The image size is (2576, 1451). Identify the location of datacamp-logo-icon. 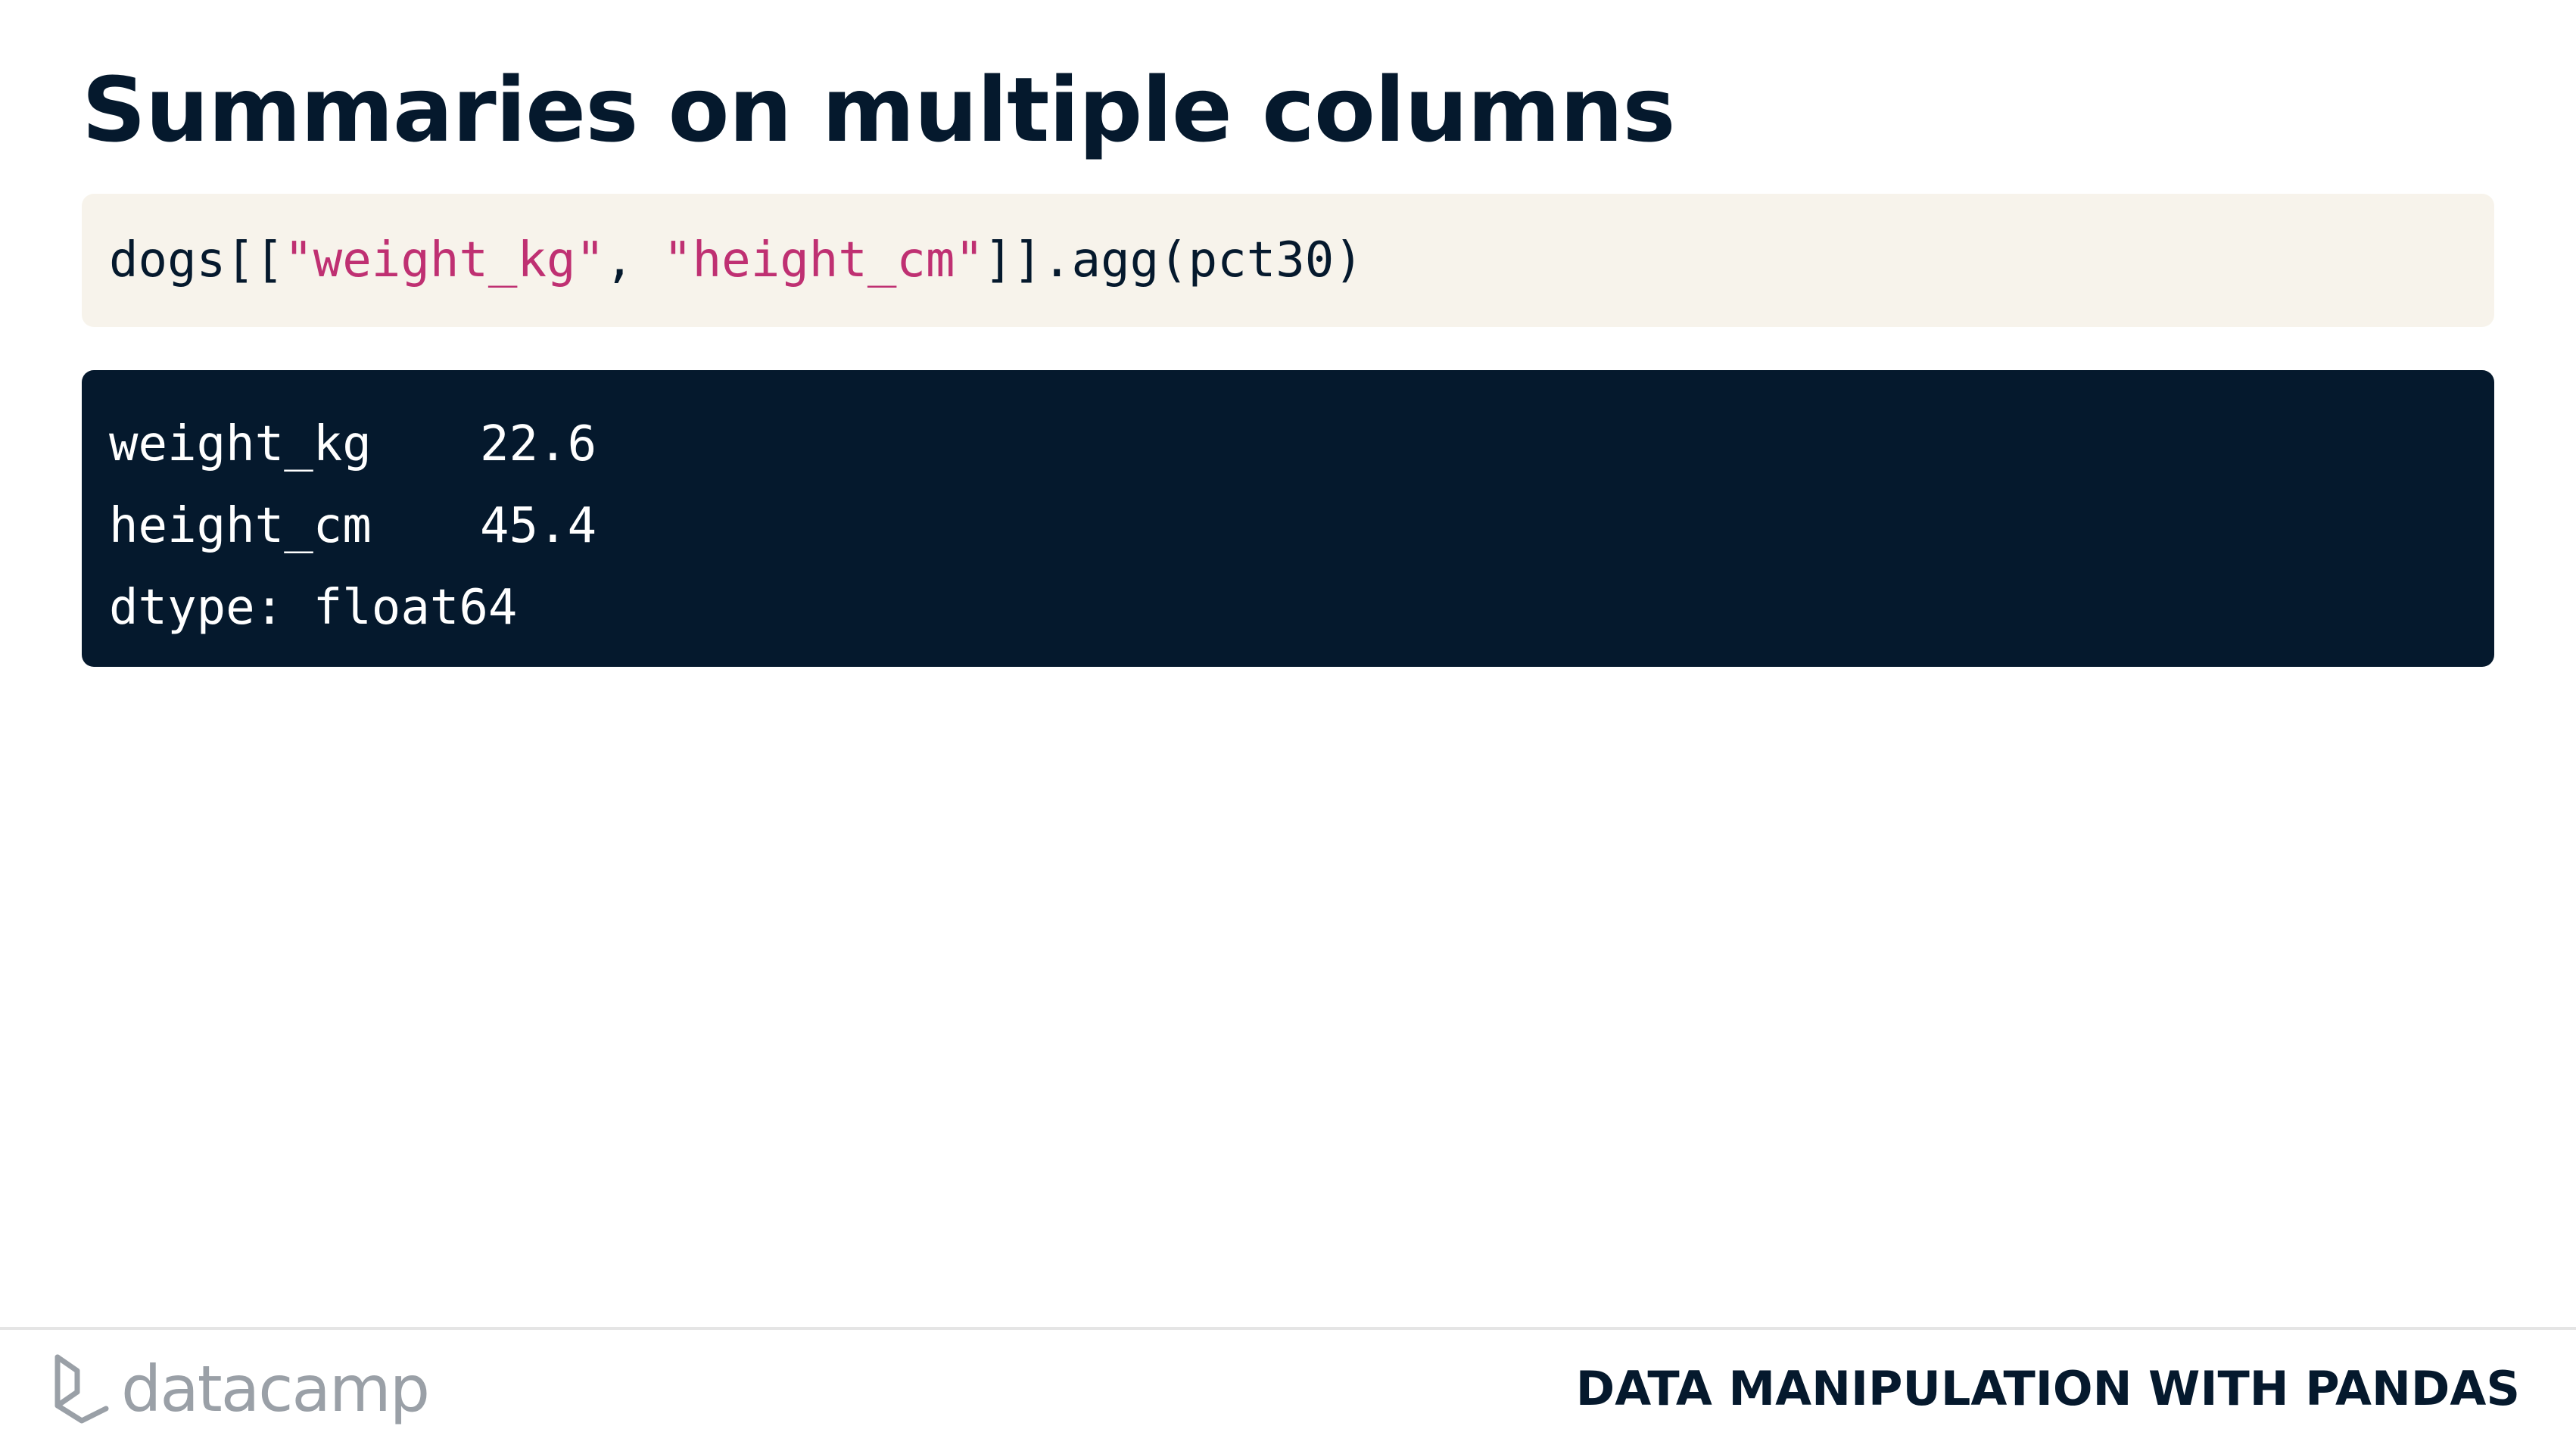
(82, 1389).